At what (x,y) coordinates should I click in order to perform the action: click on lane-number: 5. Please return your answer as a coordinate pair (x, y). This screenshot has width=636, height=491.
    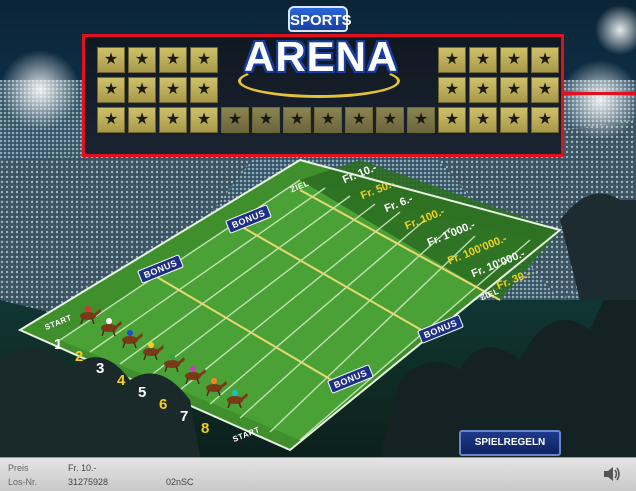
    Looking at the image, I should click on (142, 392).